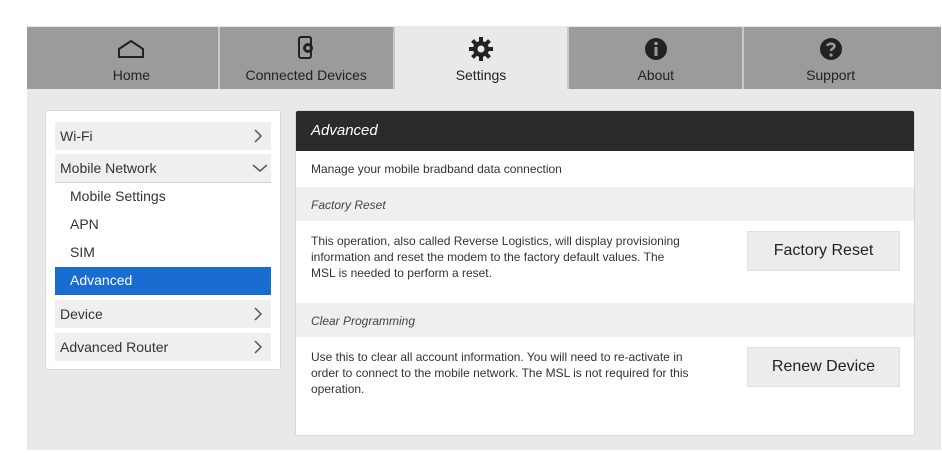 This screenshot has width=942, height=453. Describe the element at coordinates (823, 367) in the screenshot. I see `renew-device-button: Renew Device` at that location.